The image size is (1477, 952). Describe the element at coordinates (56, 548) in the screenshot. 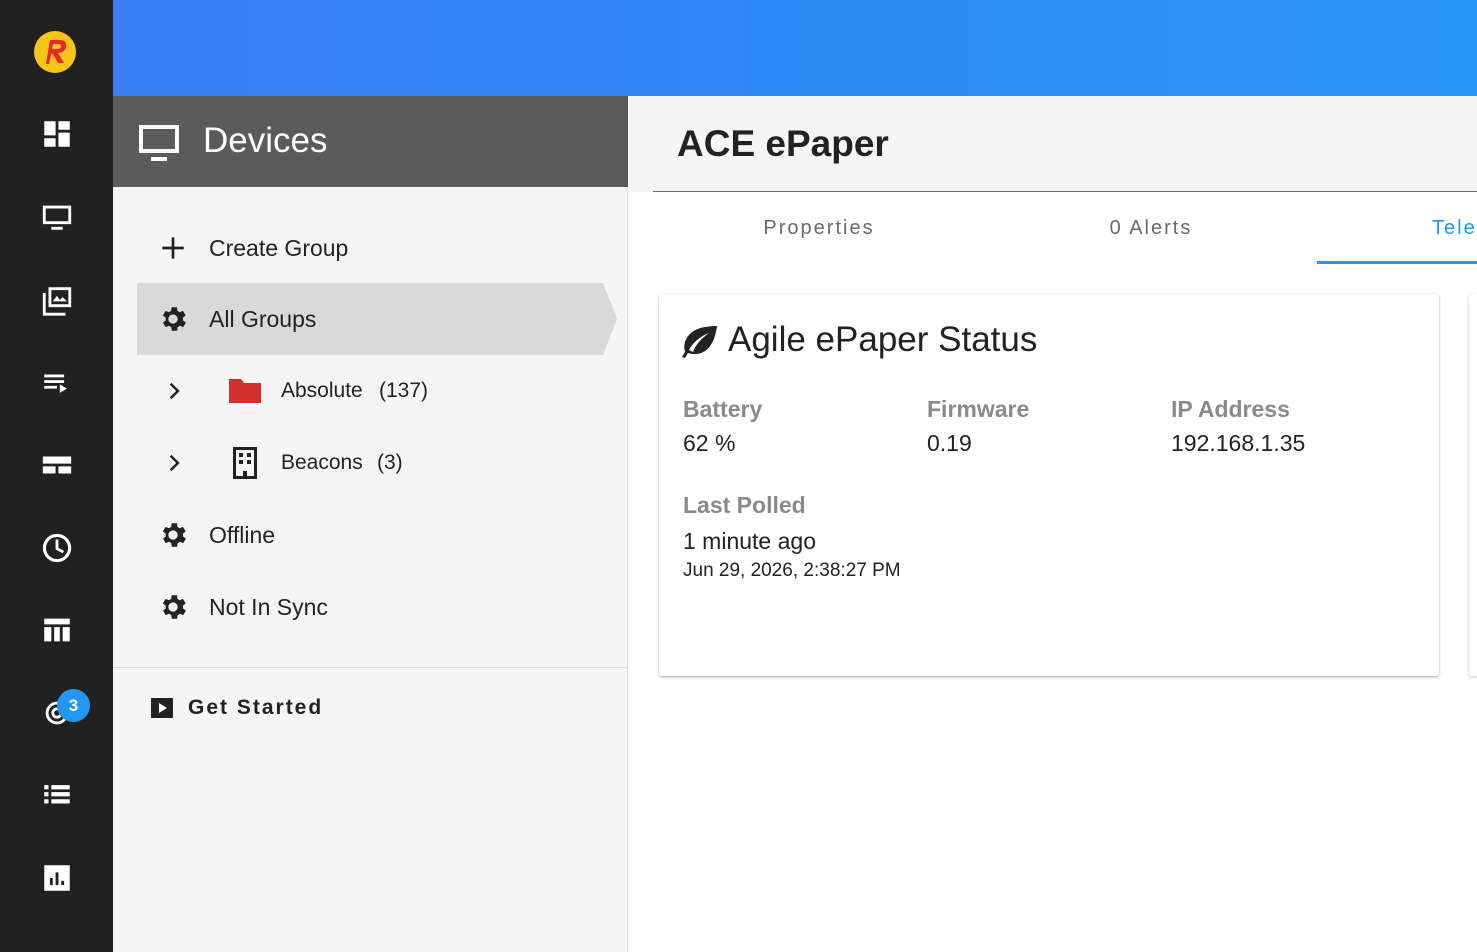

I see `rail-schedule-icon` at that location.